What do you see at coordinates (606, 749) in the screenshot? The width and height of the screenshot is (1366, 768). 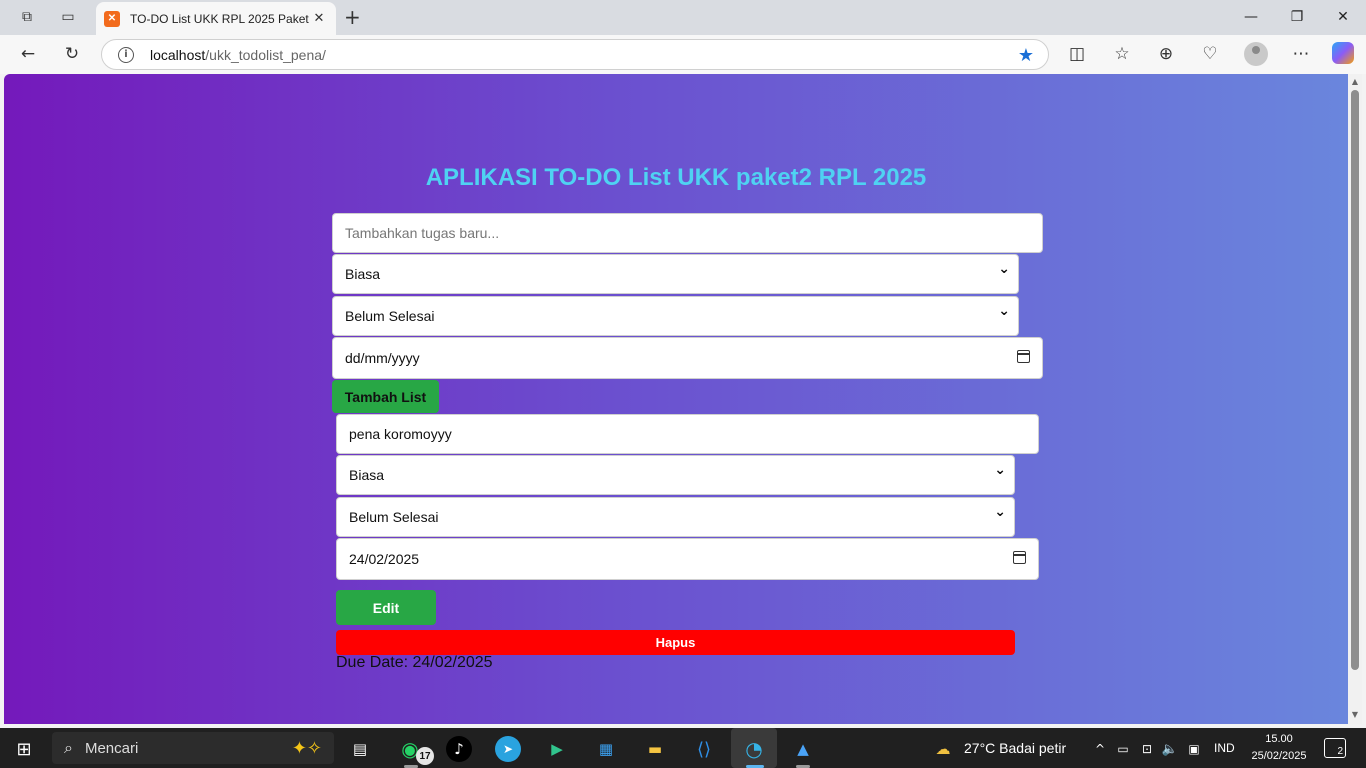 I see `store-icon: ▦` at bounding box center [606, 749].